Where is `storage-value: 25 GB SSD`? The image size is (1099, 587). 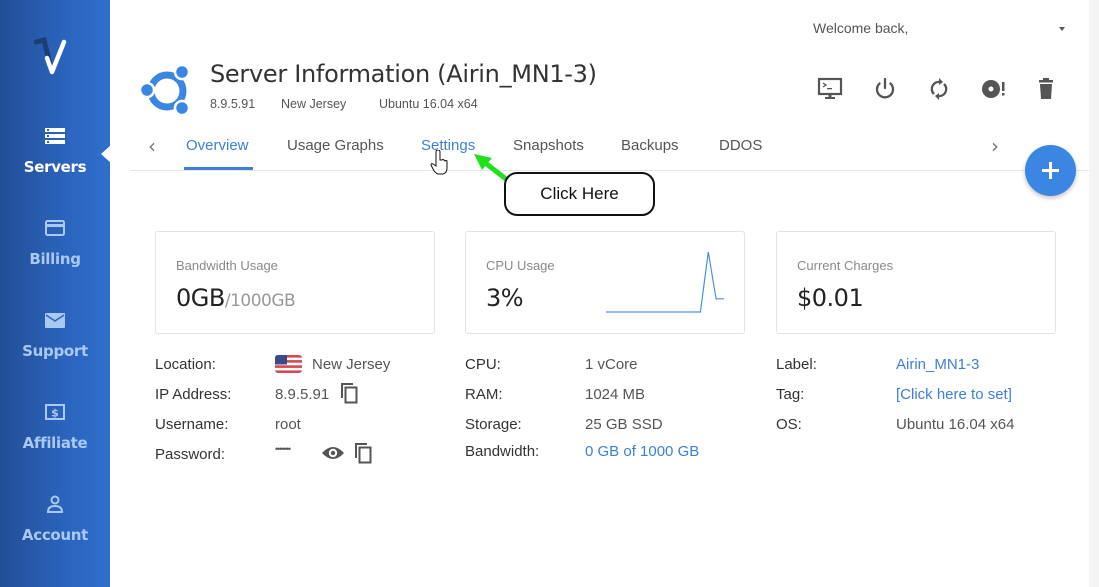 storage-value: 25 GB SSD is located at coordinates (624, 424).